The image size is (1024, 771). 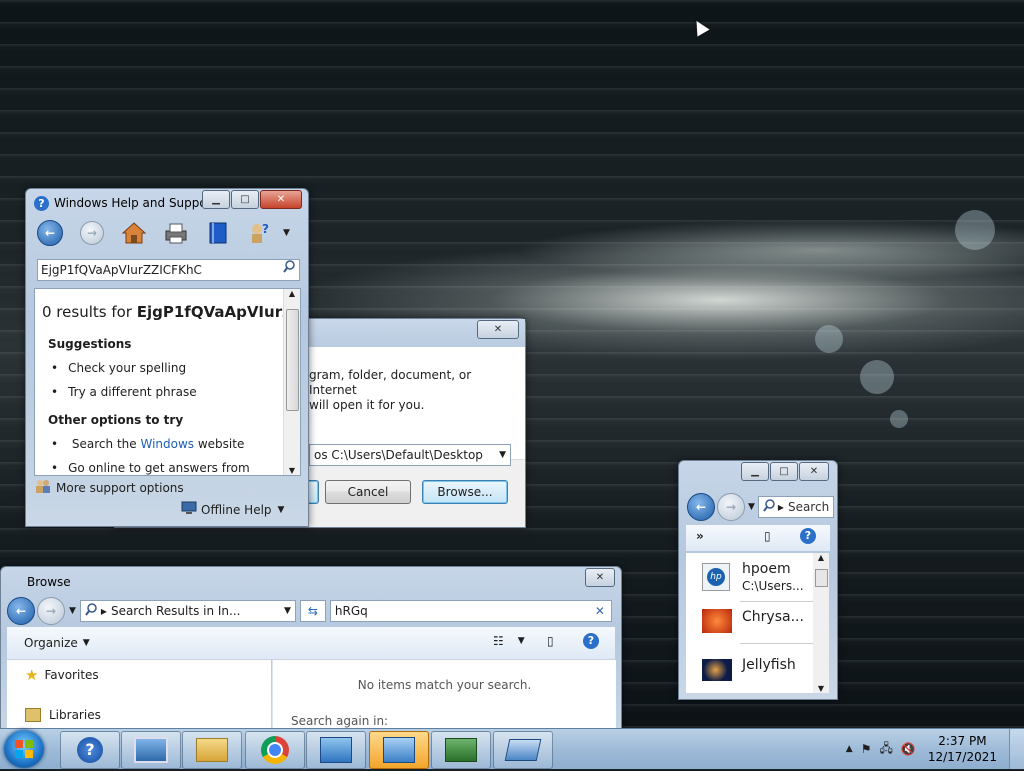 What do you see at coordinates (795, 507) in the screenshot?
I see `search-input: ▸ Search` at bounding box center [795, 507].